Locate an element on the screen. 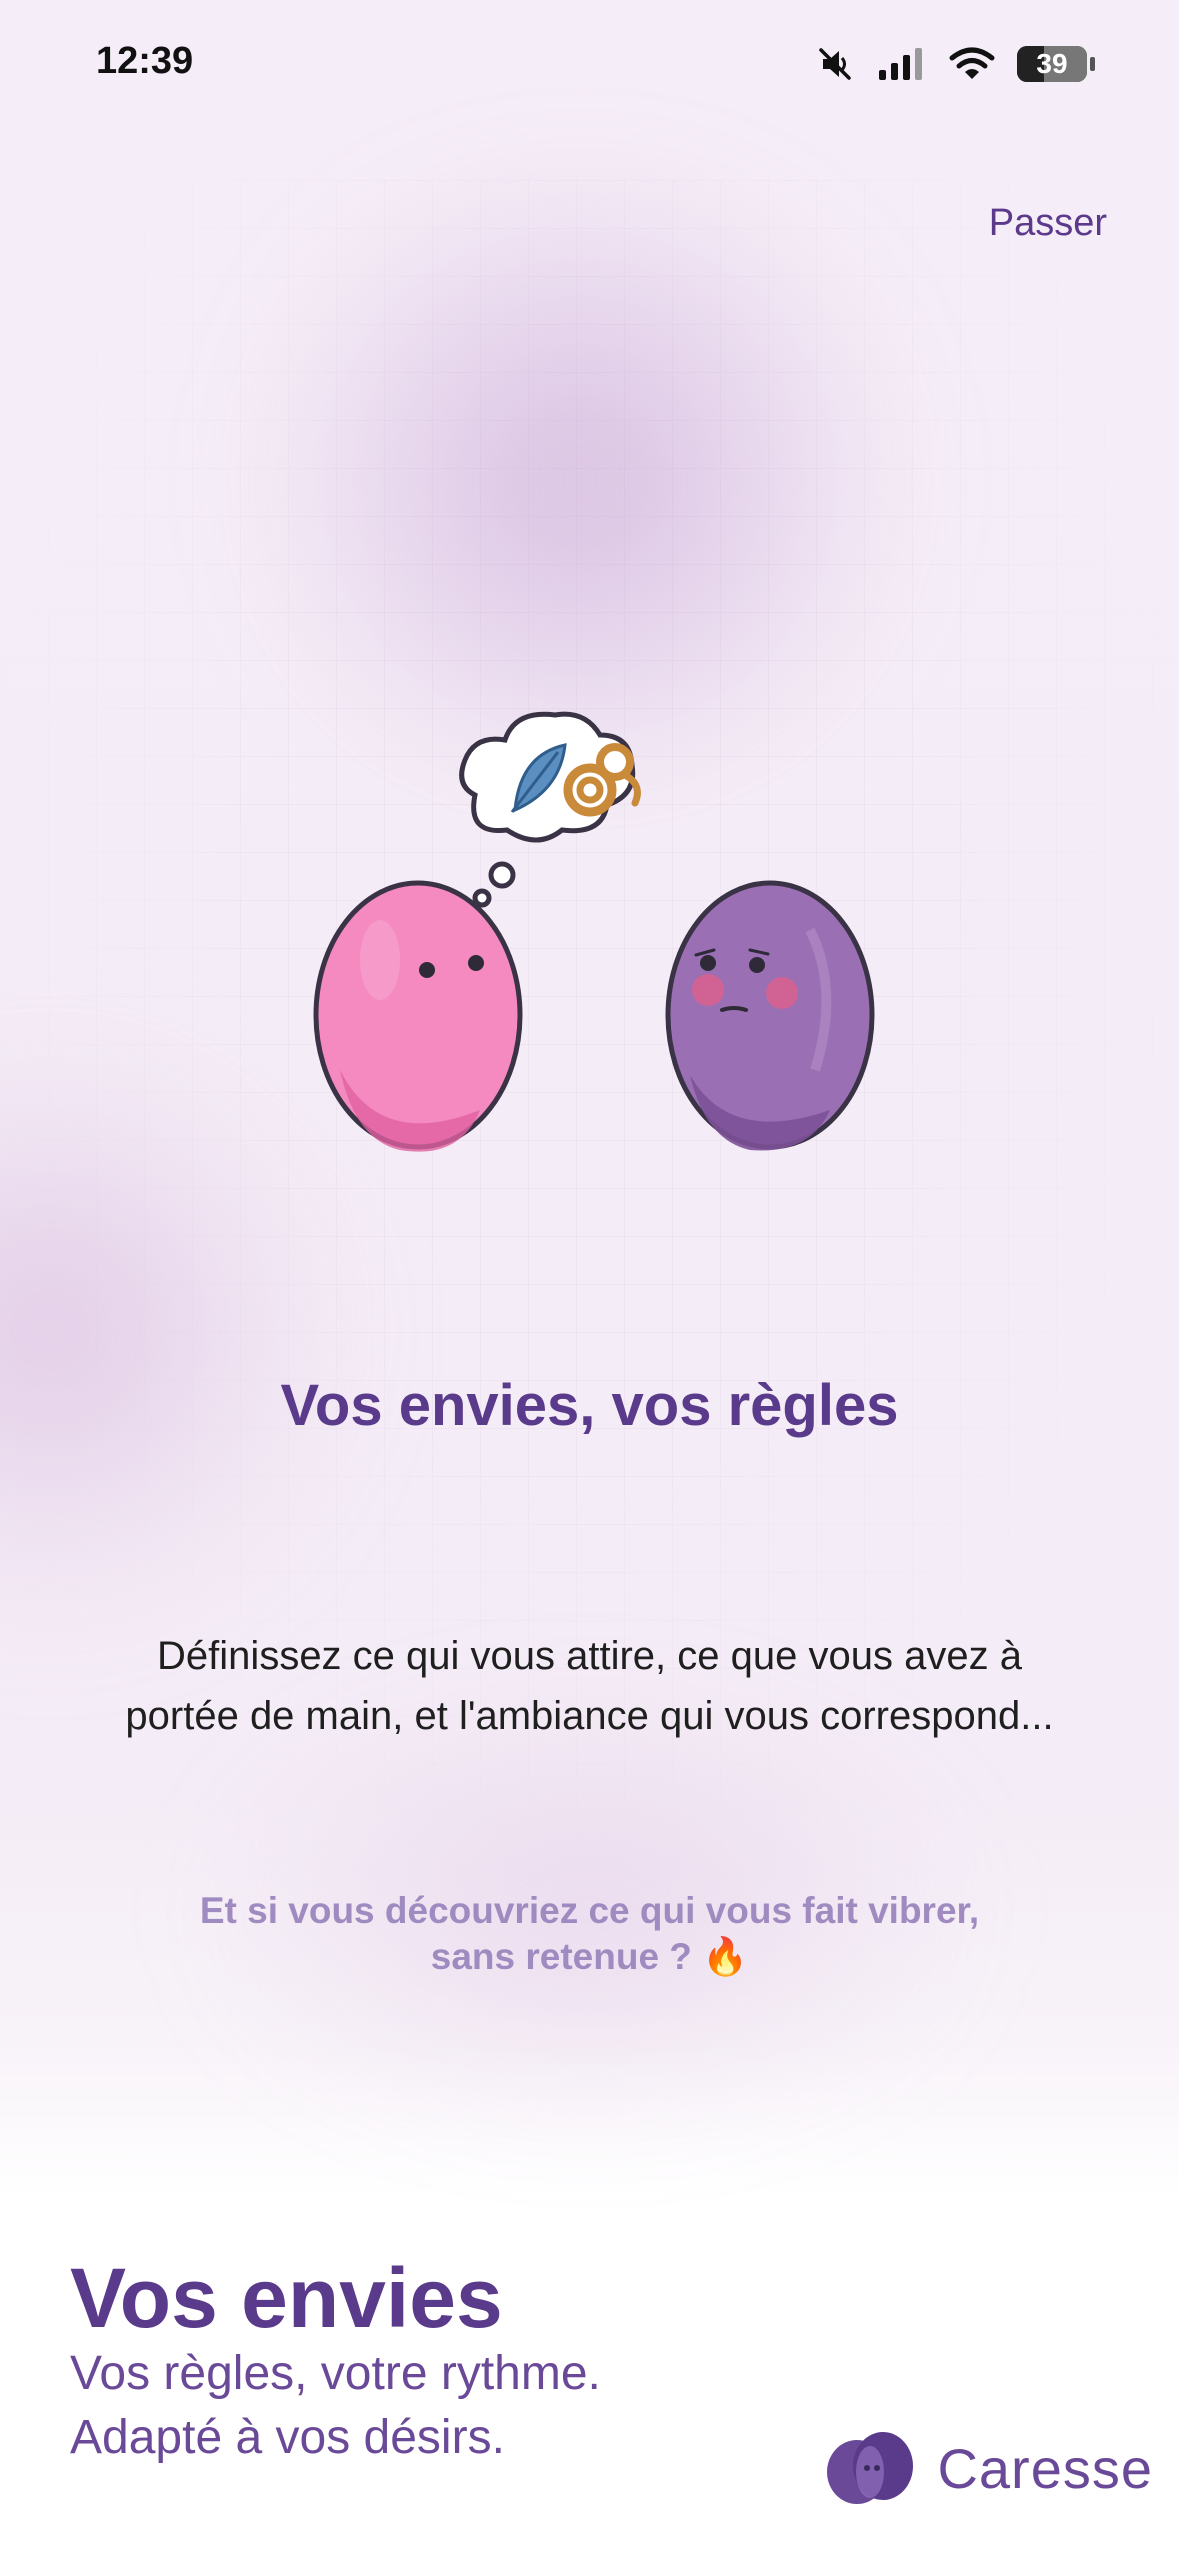 The image size is (1179, 2556). background-glow-top is located at coordinates (580, 480).